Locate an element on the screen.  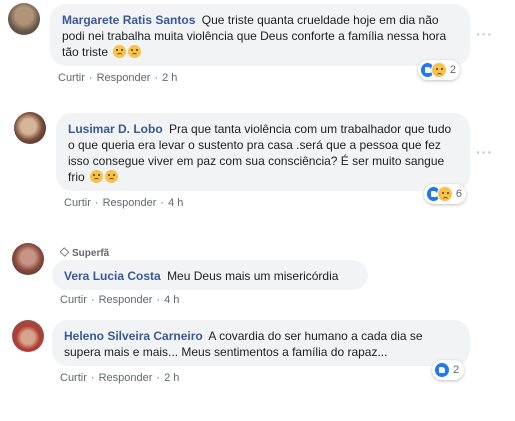
comment-author: Lusimar D. Lobo is located at coordinates (115, 129).